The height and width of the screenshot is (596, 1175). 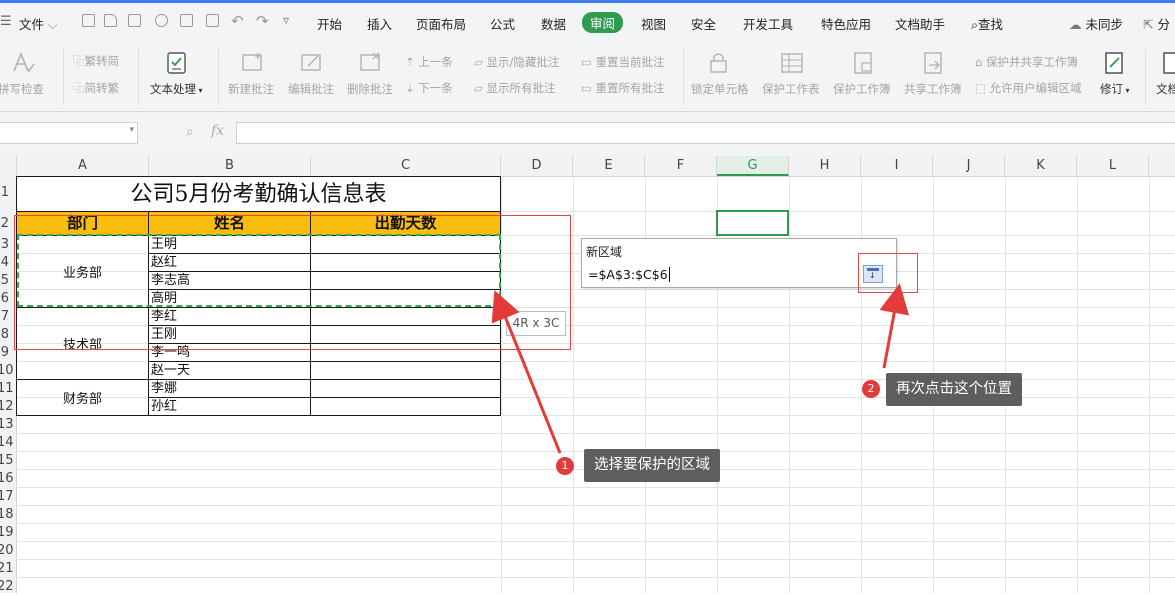 I want to click on callout-step-1: 选择要保护的区域, so click(x=652, y=465).